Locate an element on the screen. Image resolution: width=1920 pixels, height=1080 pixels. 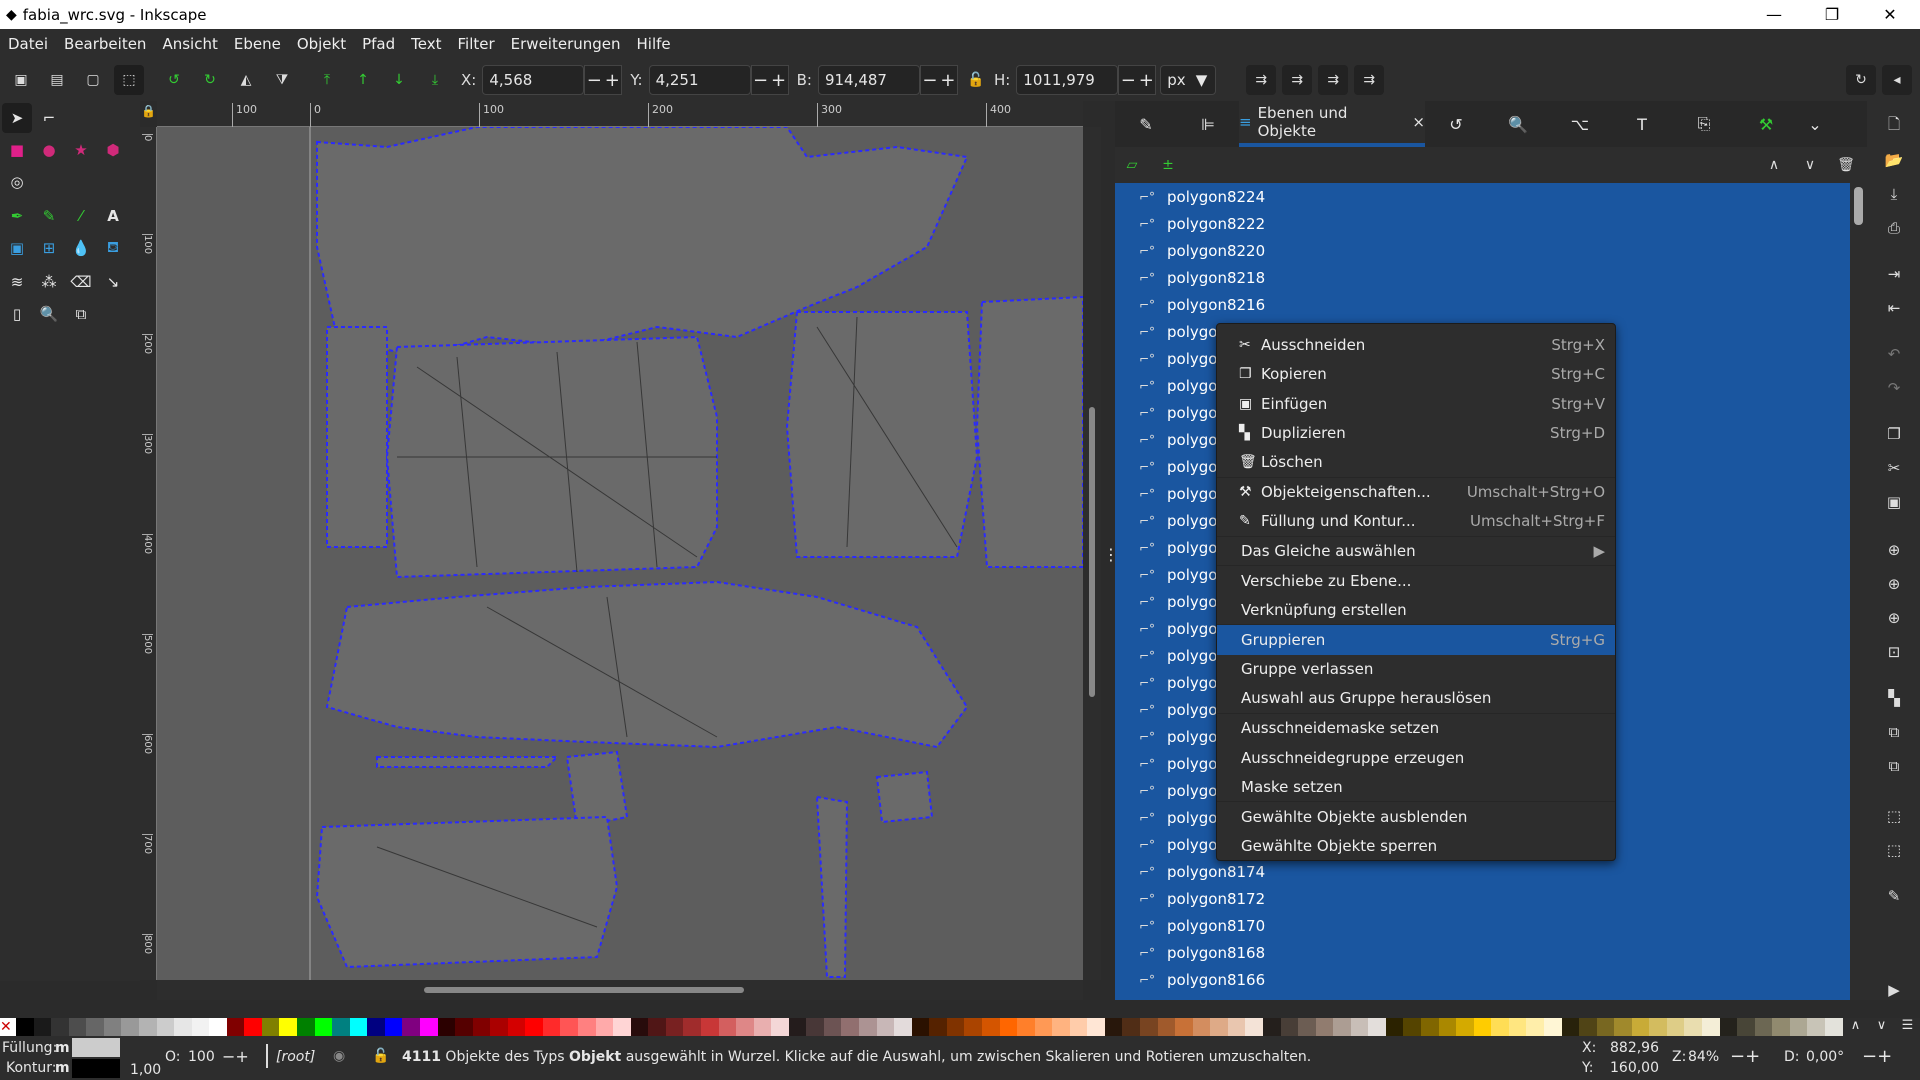
eraser-tool-icon: ⌫ is located at coordinates (81, 282).